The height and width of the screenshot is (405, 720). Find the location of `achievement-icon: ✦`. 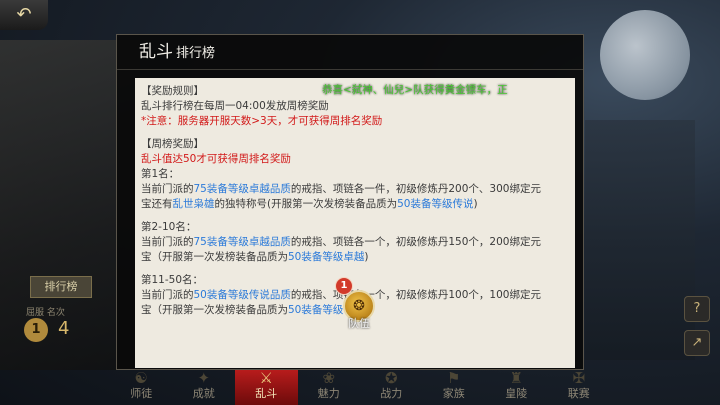

achievement-icon: ✦ is located at coordinates (204, 378).